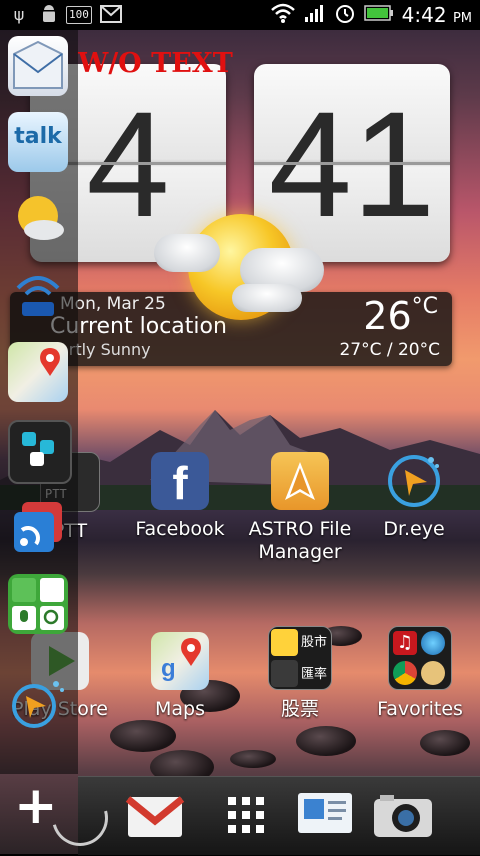 Image resolution: width=480 pixels, height=856 pixels. I want to click on music-icon: ♫, so click(405, 643).